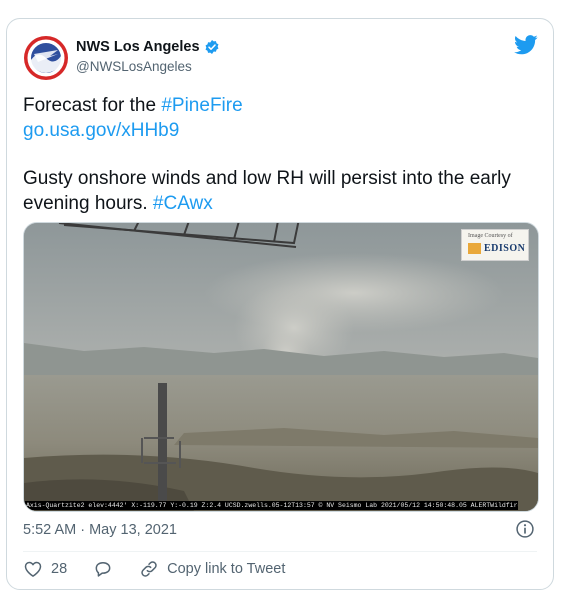 Image resolution: width=571 pixels, height=602 pixels. What do you see at coordinates (474, 248) in the screenshot?
I see `edison-logo-icon` at bounding box center [474, 248].